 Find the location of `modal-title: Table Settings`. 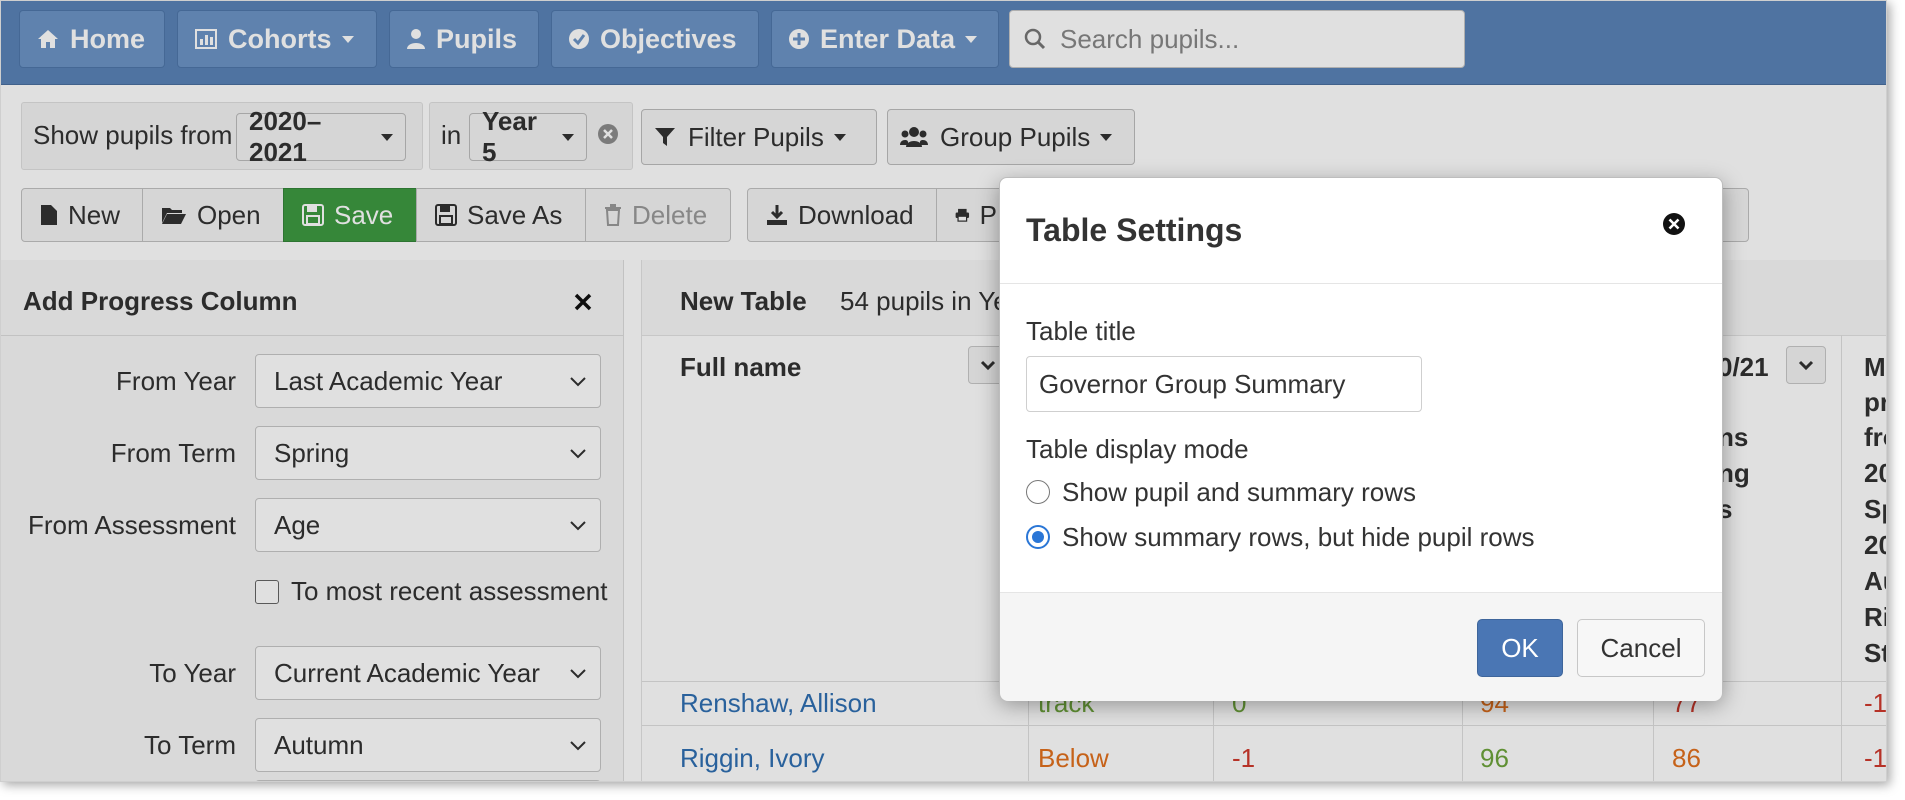

modal-title: Table Settings is located at coordinates (1134, 230).